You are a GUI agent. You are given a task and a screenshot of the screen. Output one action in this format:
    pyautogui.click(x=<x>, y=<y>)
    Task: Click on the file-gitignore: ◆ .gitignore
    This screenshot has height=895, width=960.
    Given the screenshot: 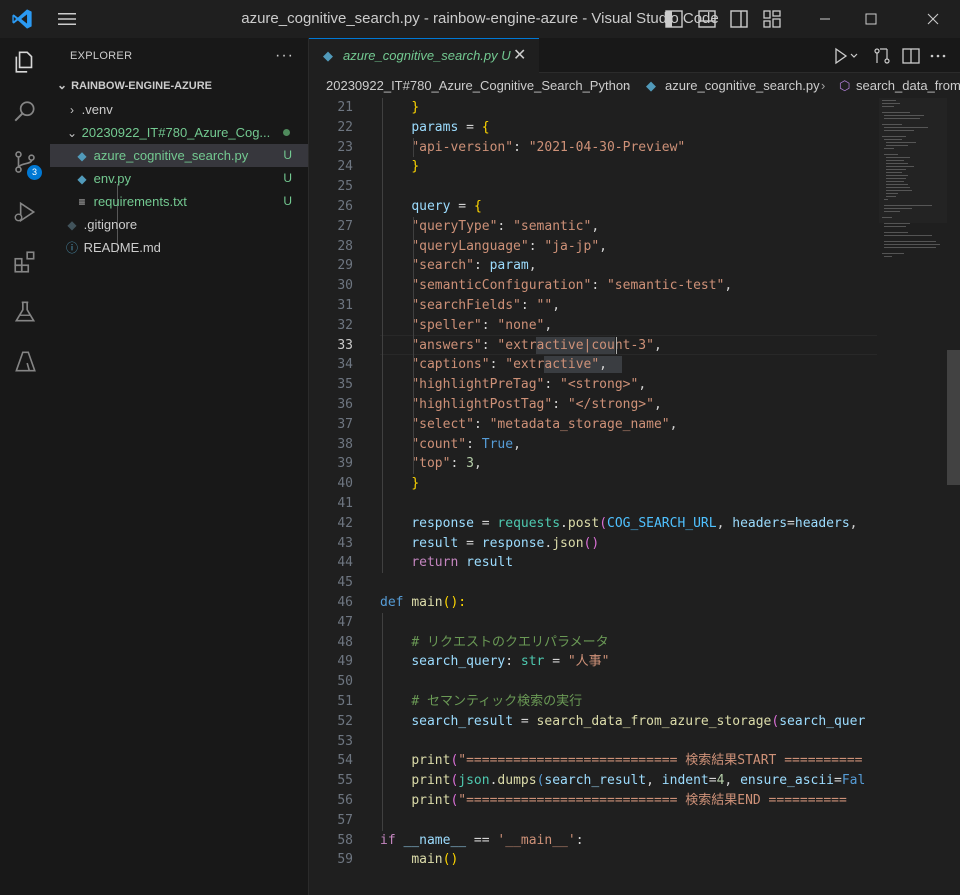 What is the action you would take?
    pyautogui.click(x=179, y=224)
    